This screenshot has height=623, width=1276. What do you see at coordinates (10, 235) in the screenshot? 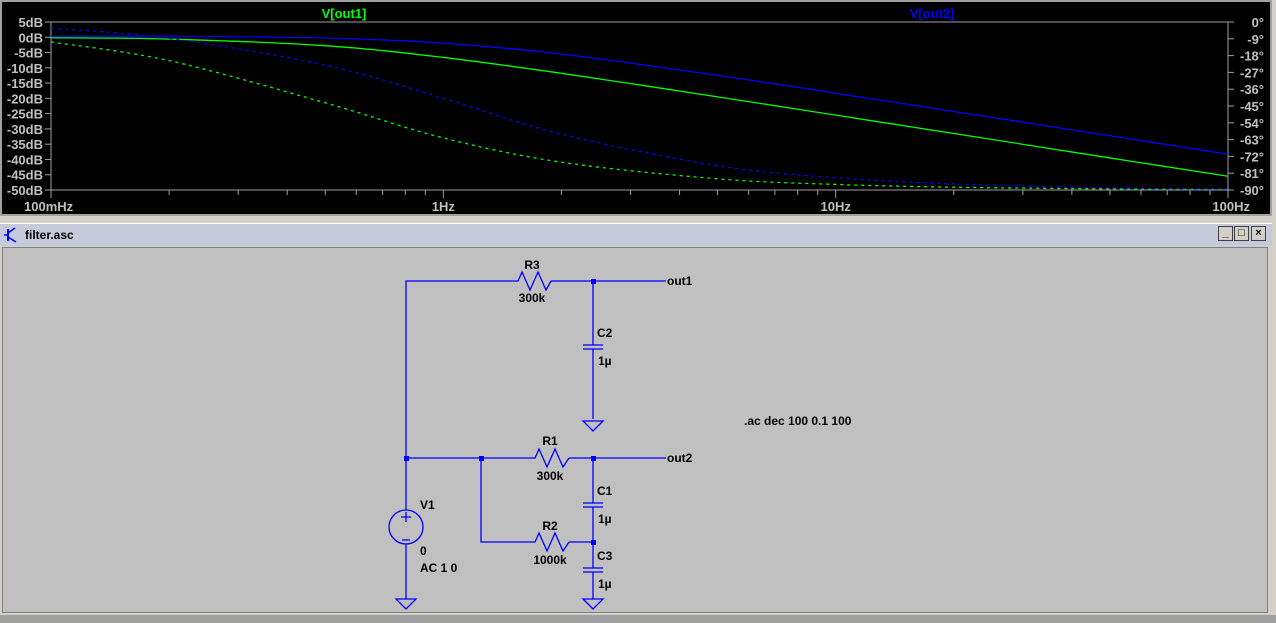
I see `transistor-icon` at bounding box center [10, 235].